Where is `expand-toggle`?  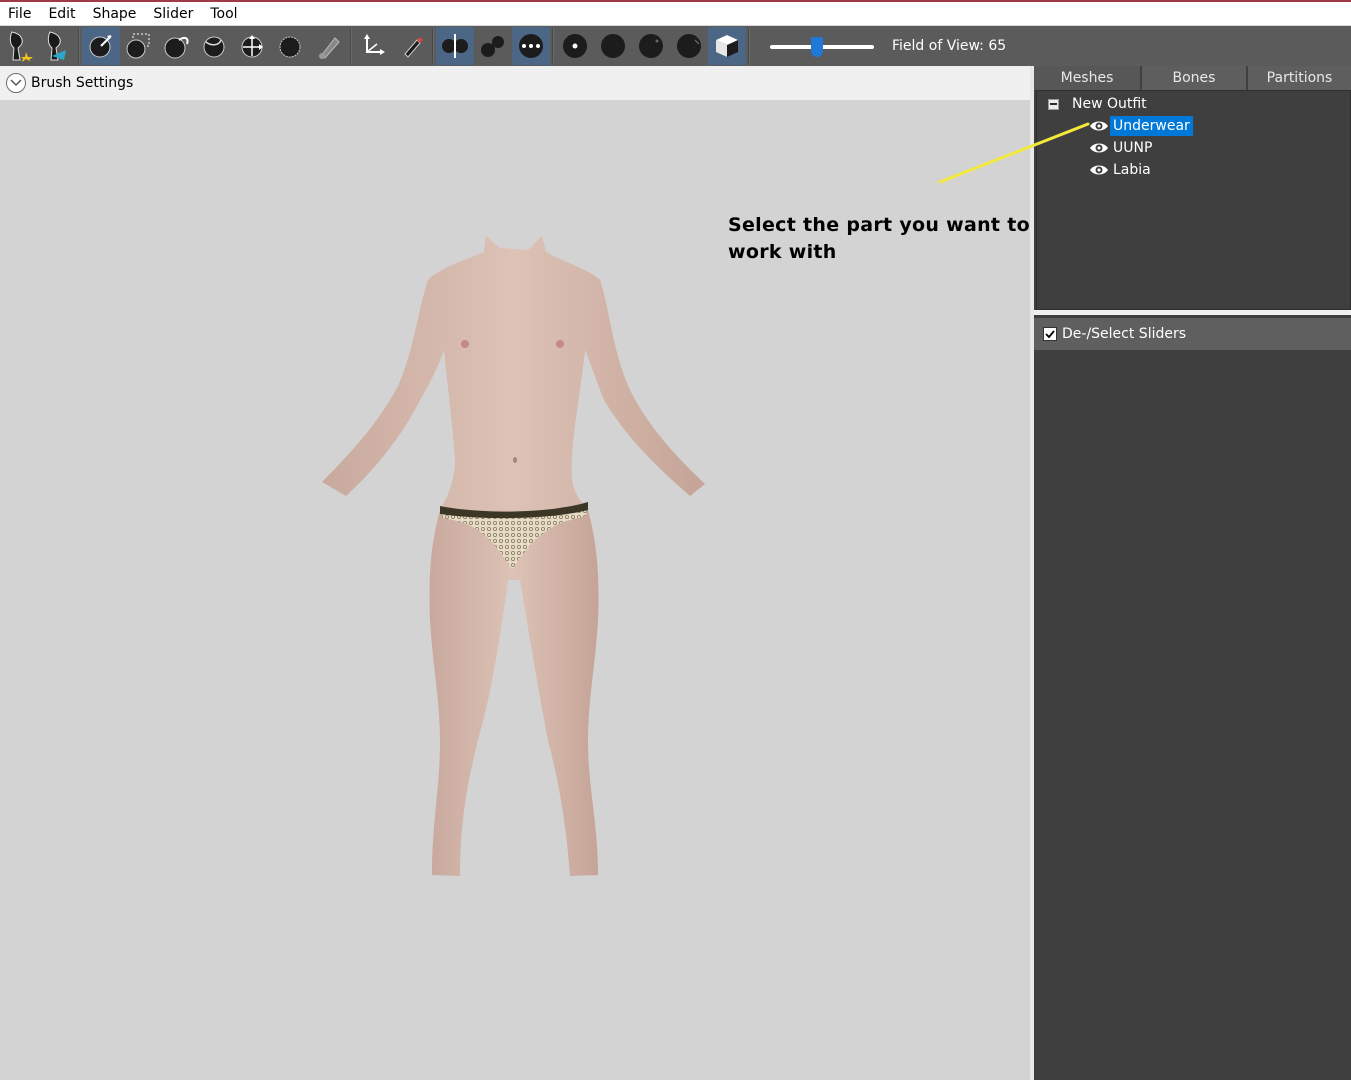 expand-toggle is located at coordinates (16, 83).